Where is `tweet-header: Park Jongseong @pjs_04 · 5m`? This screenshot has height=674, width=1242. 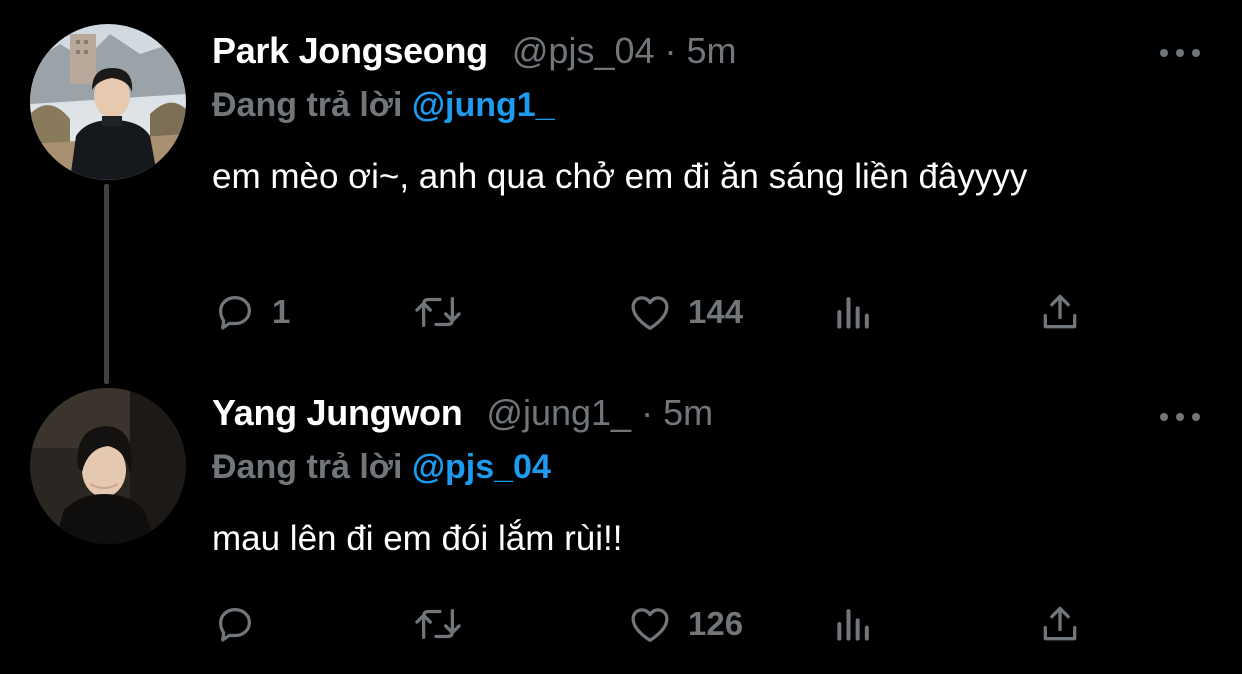
tweet-header: Park Jongseong @pjs_04 · 5m is located at coordinates (474, 55).